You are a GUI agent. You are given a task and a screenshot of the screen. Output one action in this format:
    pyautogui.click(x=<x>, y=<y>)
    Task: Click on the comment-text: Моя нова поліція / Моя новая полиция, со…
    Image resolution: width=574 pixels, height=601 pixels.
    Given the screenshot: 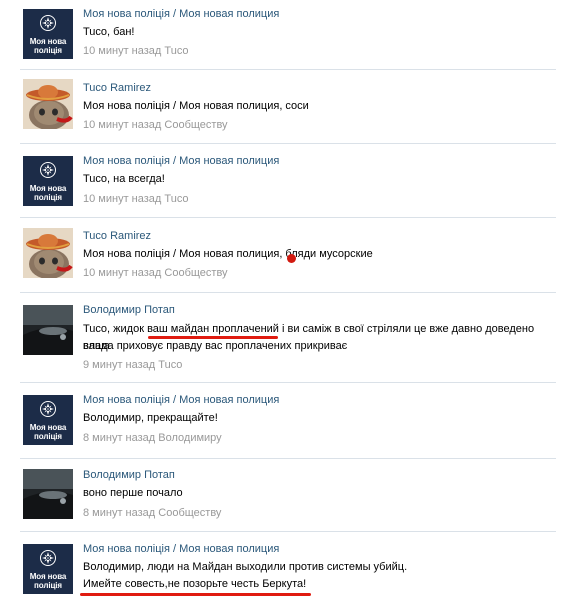 What is the action you would take?
    pyautogui.click(x=196, y=106)
    